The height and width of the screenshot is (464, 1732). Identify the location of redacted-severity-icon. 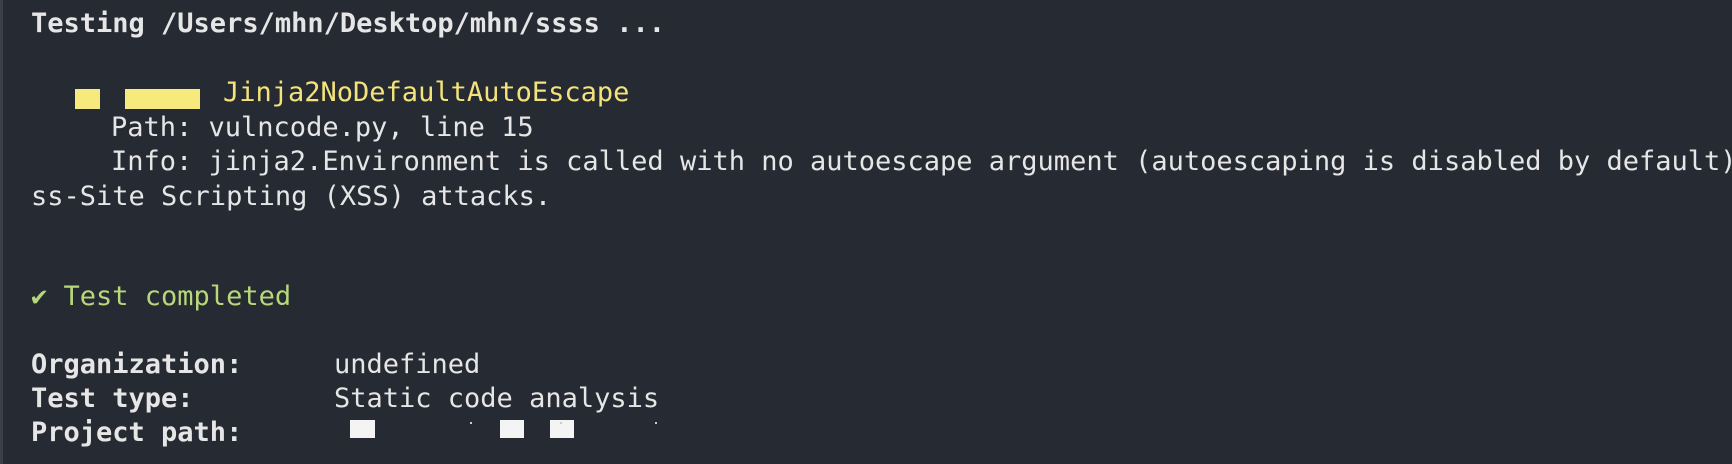
(87, 99).